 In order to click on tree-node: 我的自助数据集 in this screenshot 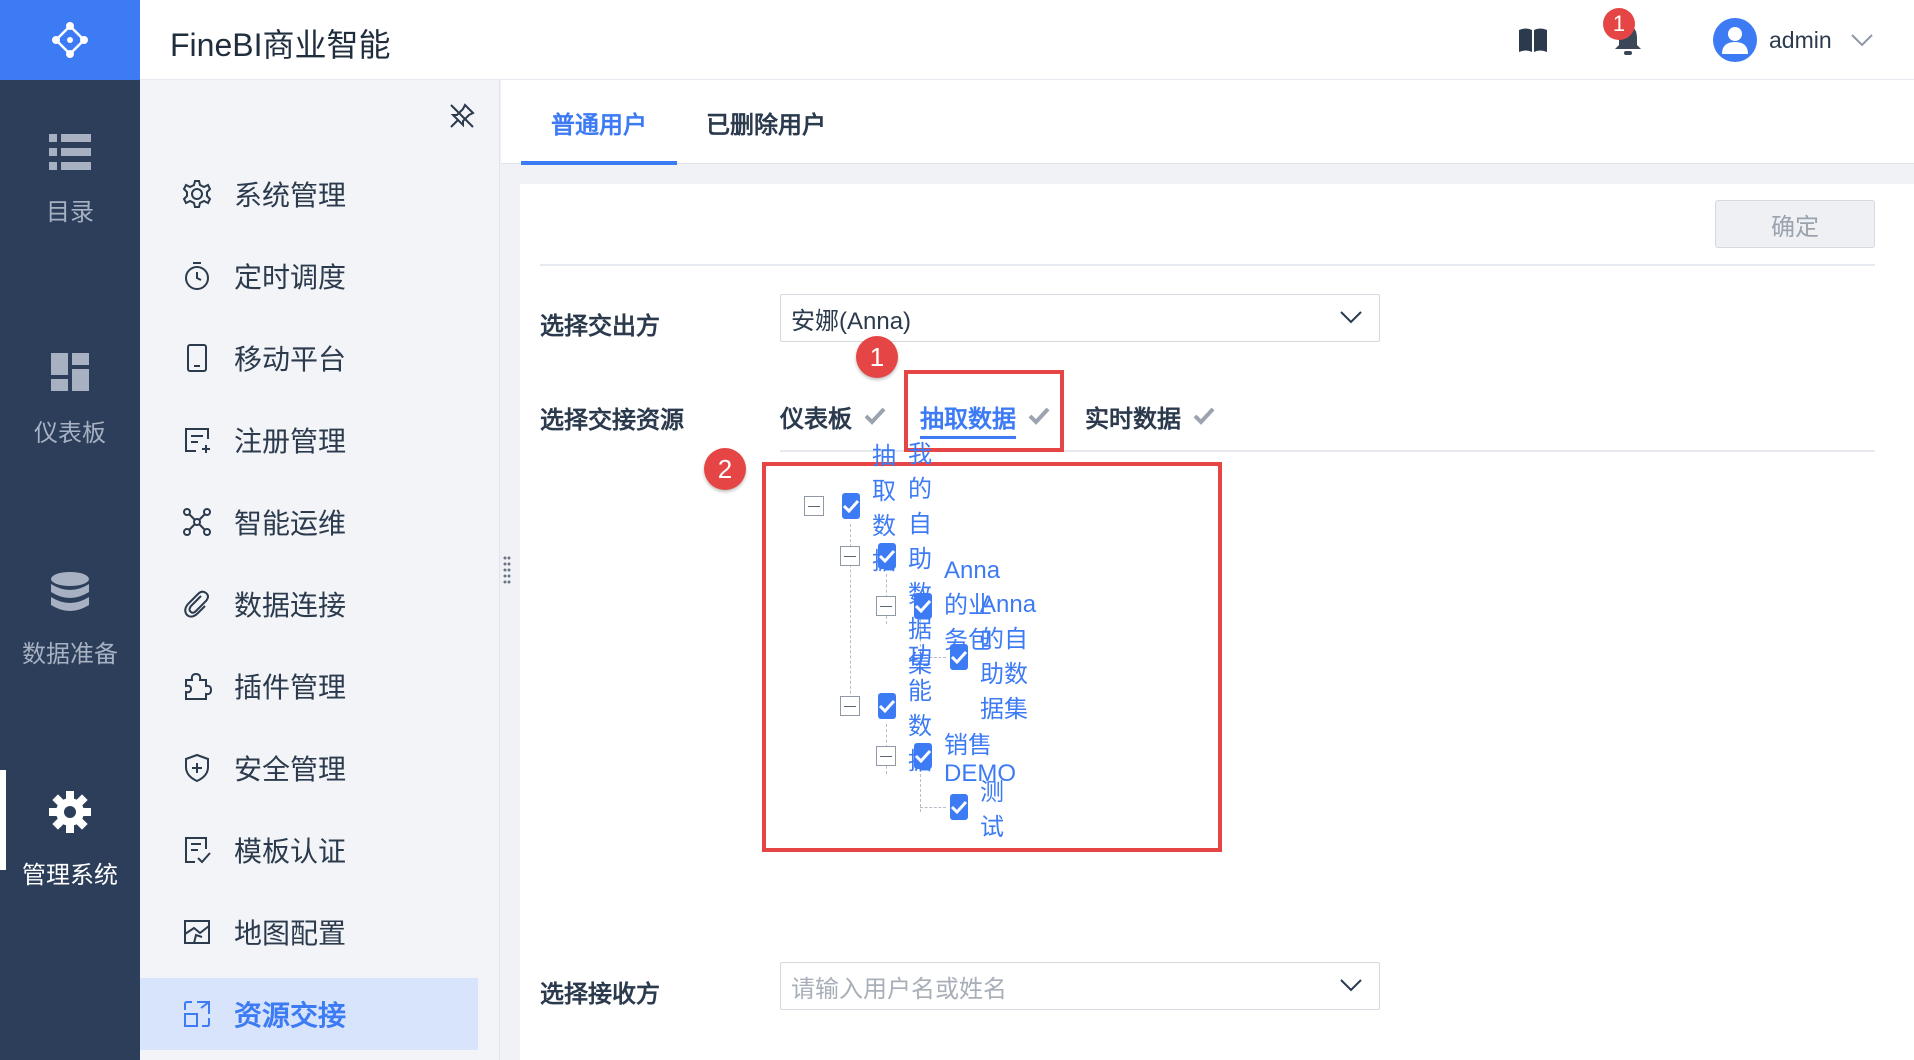, I will do `click(909, 559)`.